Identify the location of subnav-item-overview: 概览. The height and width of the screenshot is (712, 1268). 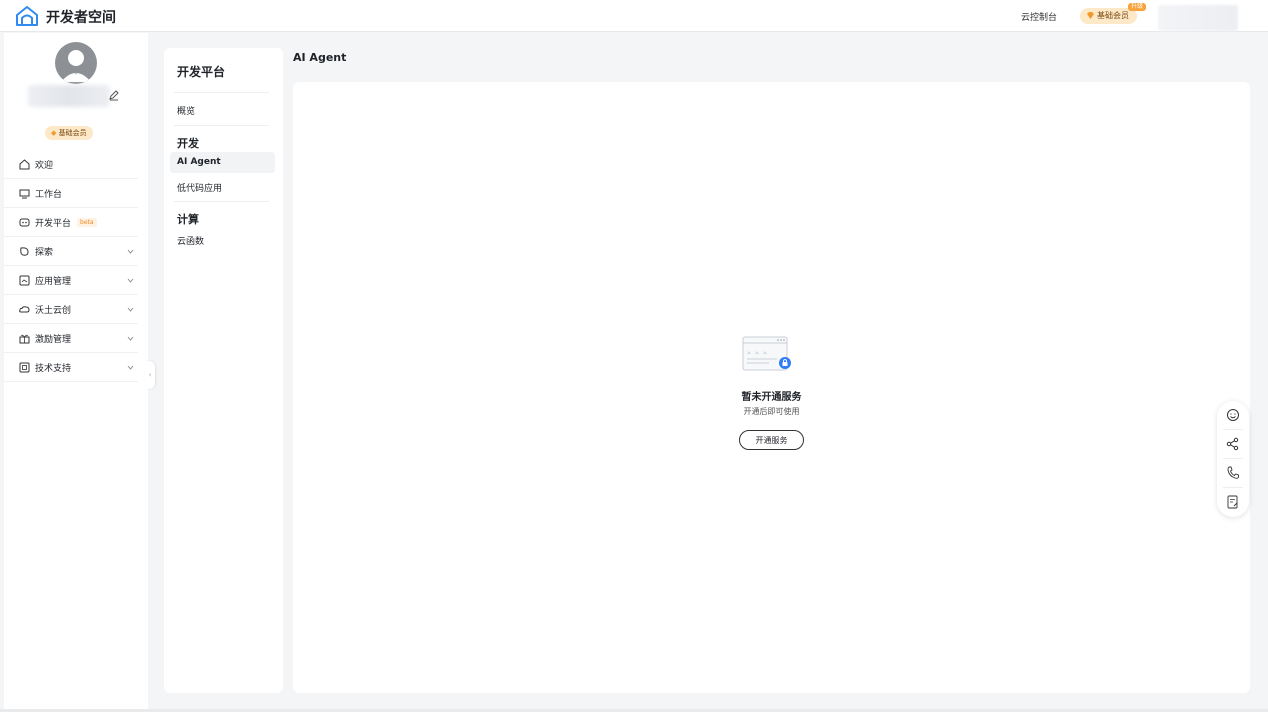
(186, 110).